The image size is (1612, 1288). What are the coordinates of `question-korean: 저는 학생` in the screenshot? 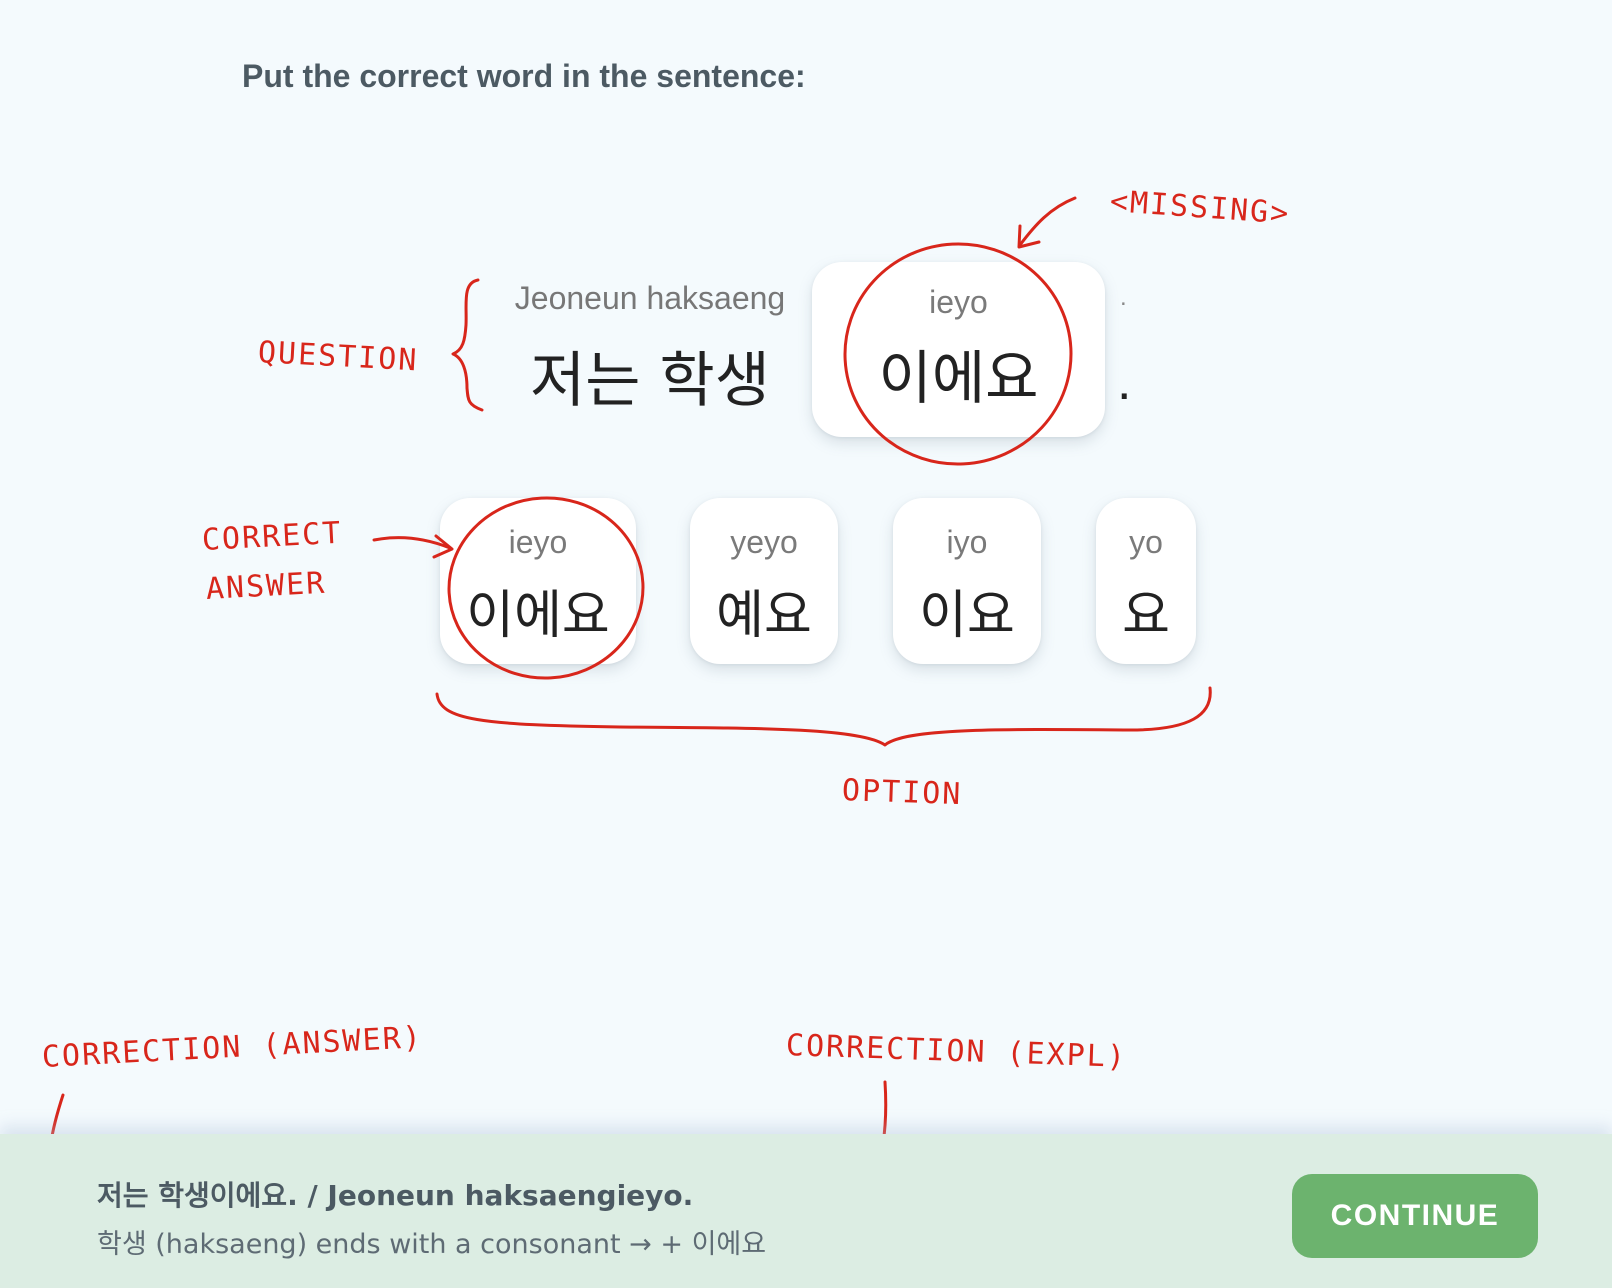 It's located at (650, 381).